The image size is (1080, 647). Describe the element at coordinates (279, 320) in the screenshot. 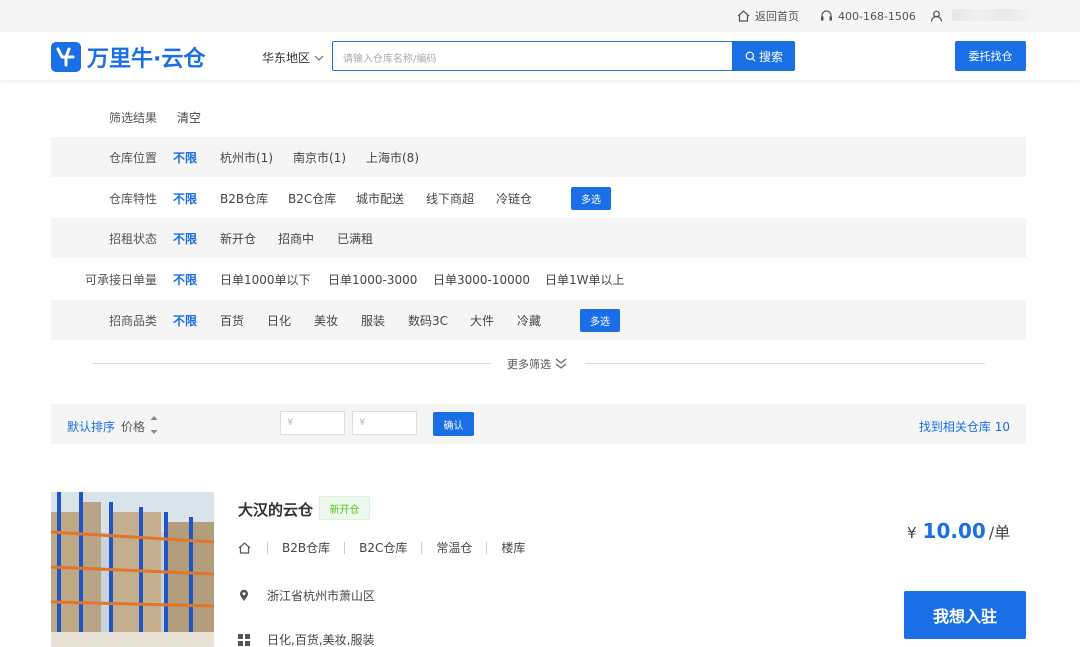

I see `filter-option: 日化` at that location.